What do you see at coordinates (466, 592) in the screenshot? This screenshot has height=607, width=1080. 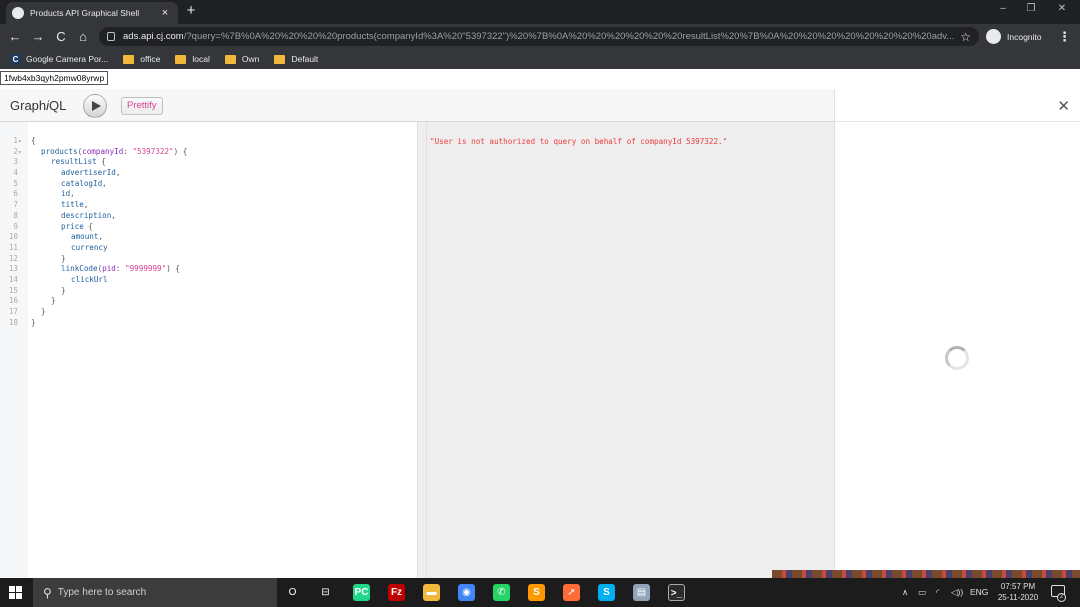 I see `chrome-icon: ◉` at bounding box center [466, 592].